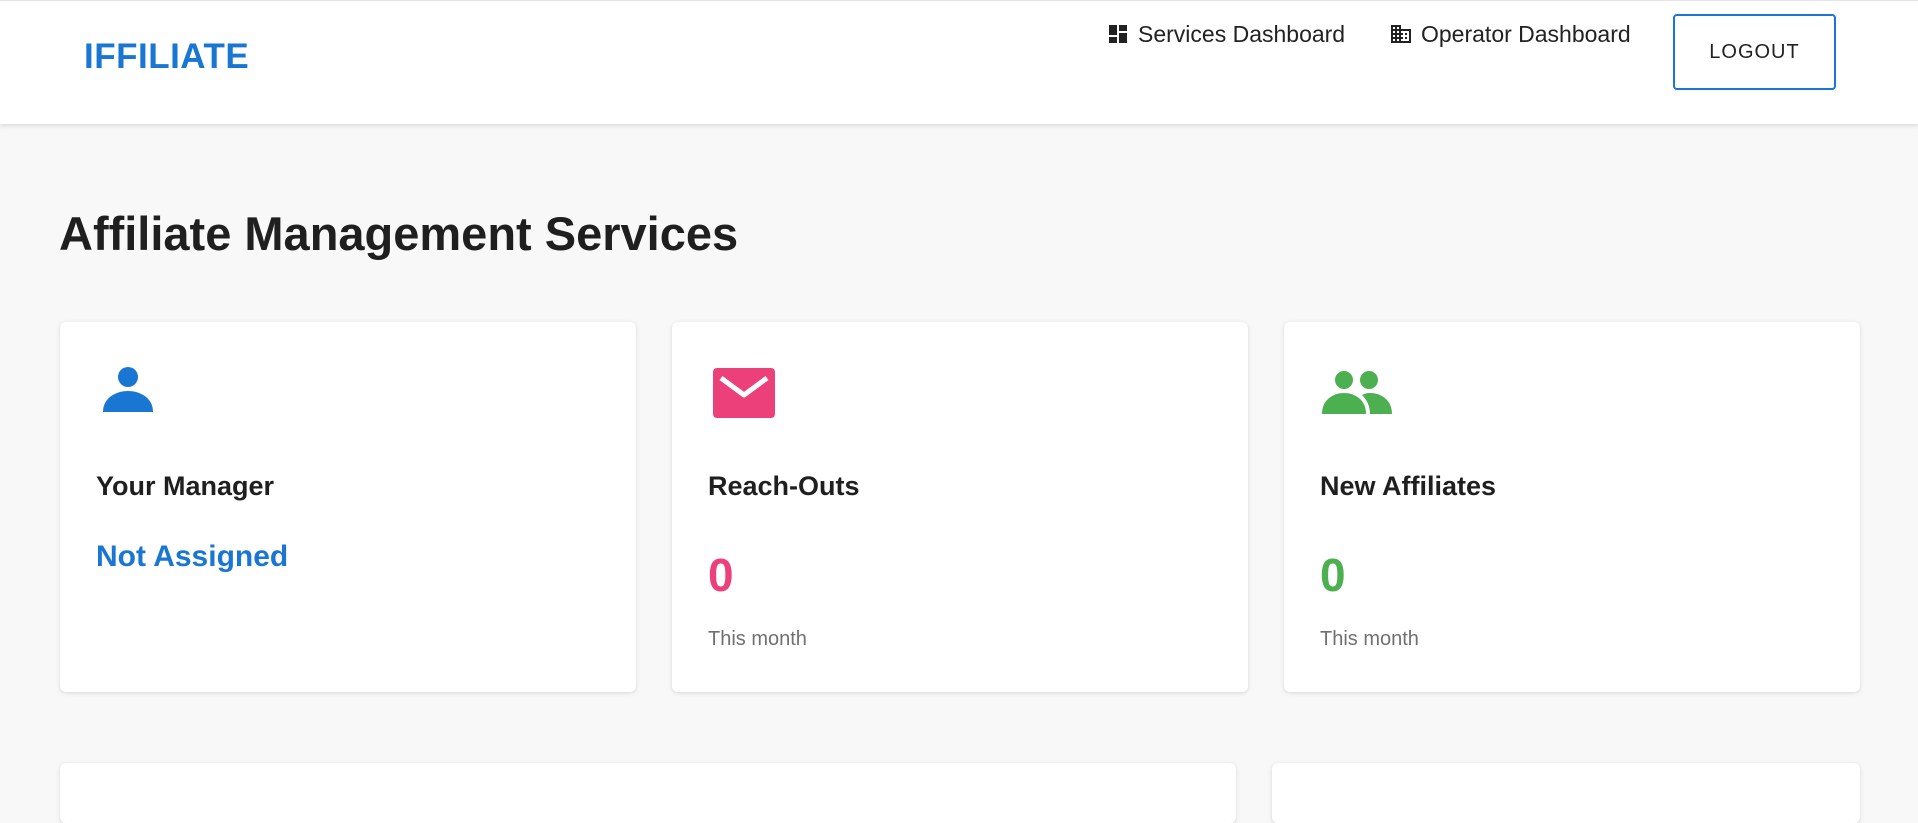  I want to click on people-icon, so click(1357, 392).